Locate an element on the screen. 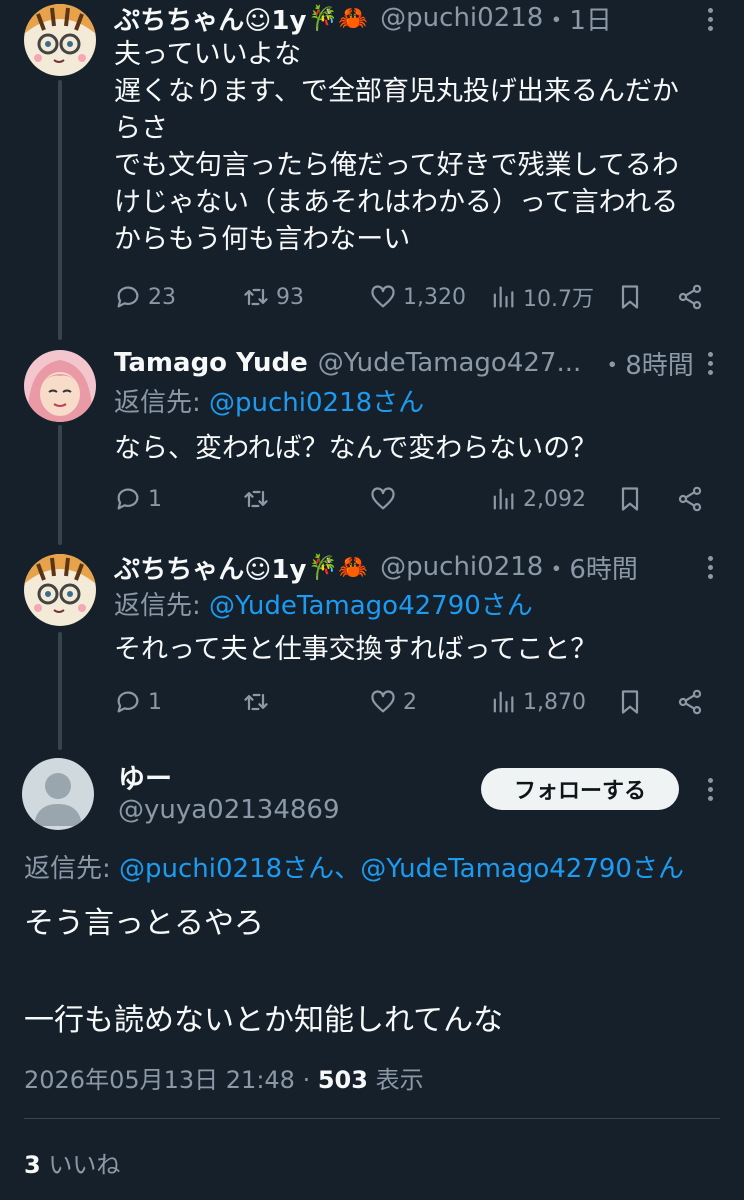 This screenshot has height=1200, width=744. retweet-count: 93 is located at coordinates (290, 297).